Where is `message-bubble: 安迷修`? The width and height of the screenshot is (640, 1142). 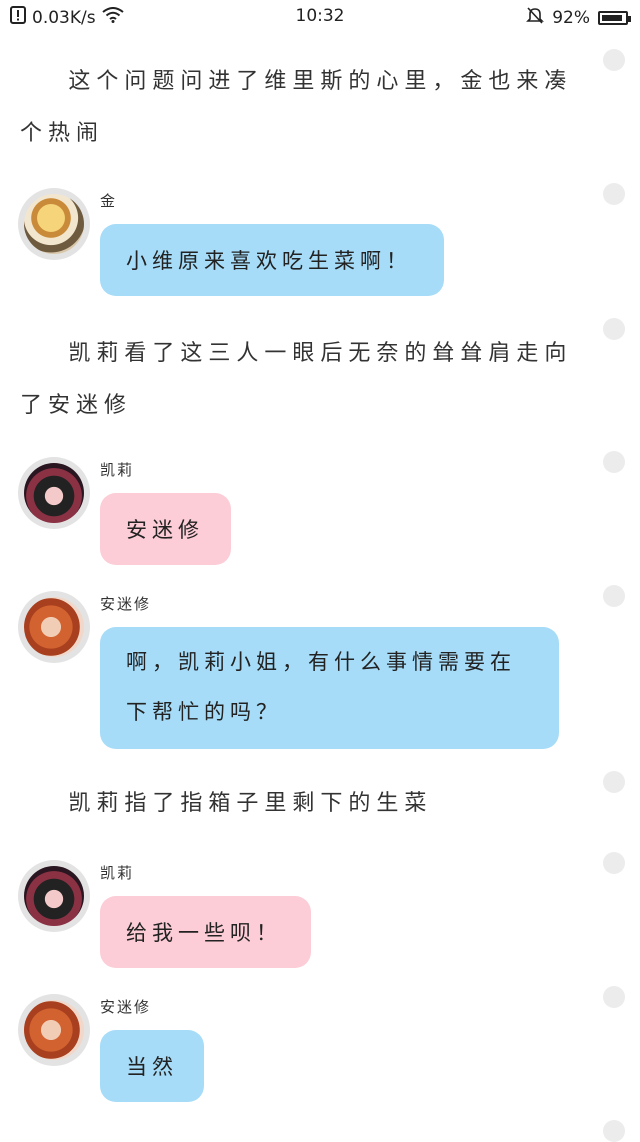 message-bubble: 安迷修 is located at coordinates (165, 529).